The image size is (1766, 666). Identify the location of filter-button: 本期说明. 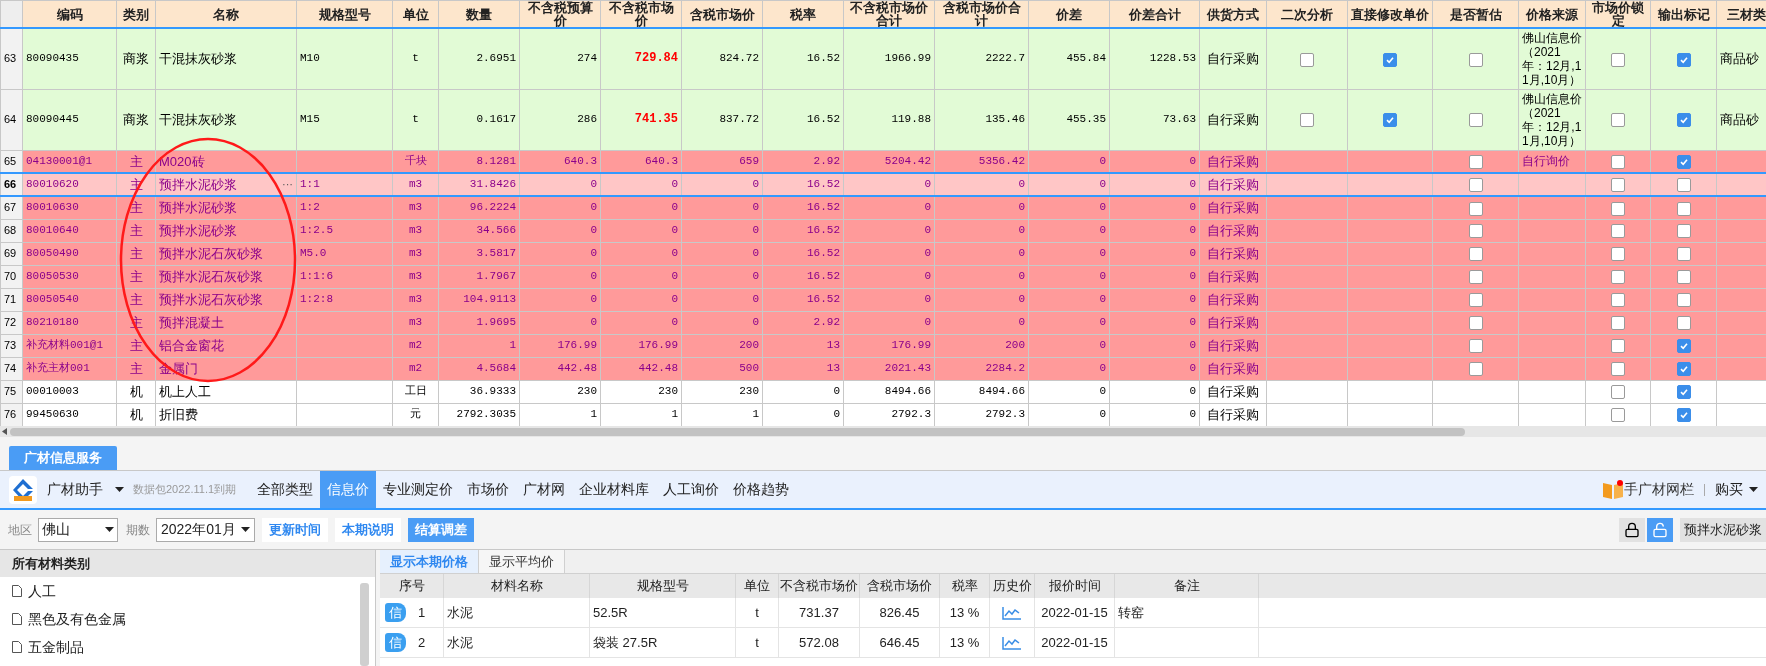
(368, 529).